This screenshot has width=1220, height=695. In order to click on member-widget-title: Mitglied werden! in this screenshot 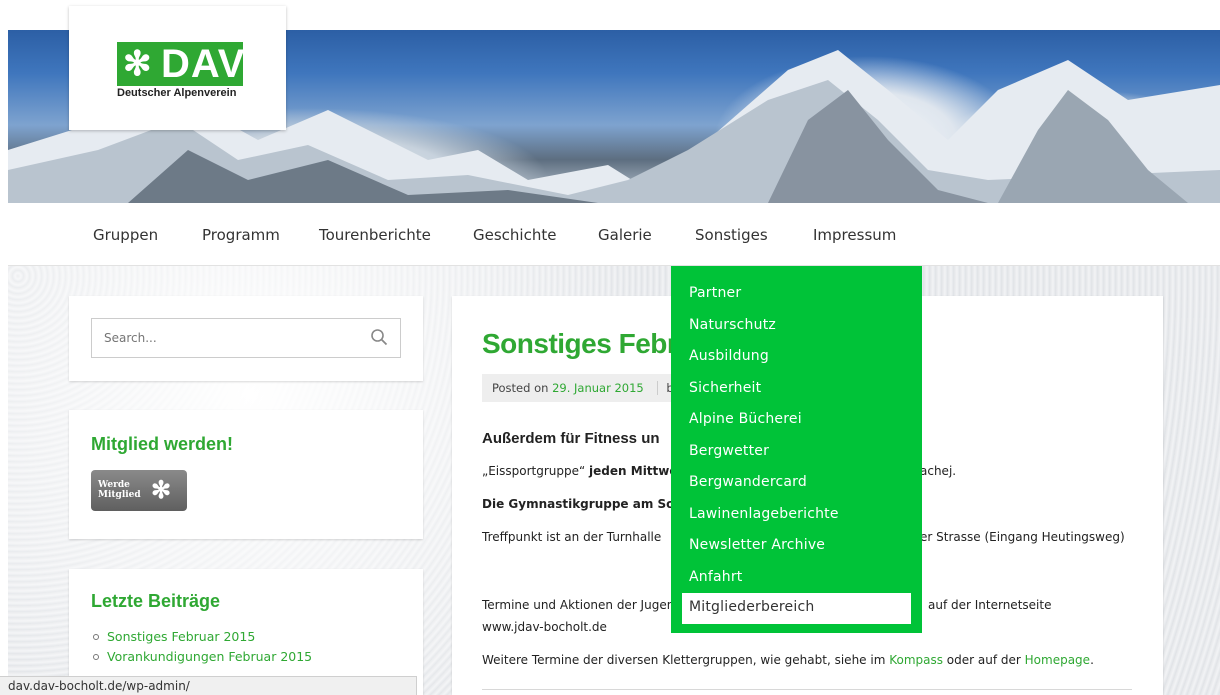, I will do `click(162, 444)`.